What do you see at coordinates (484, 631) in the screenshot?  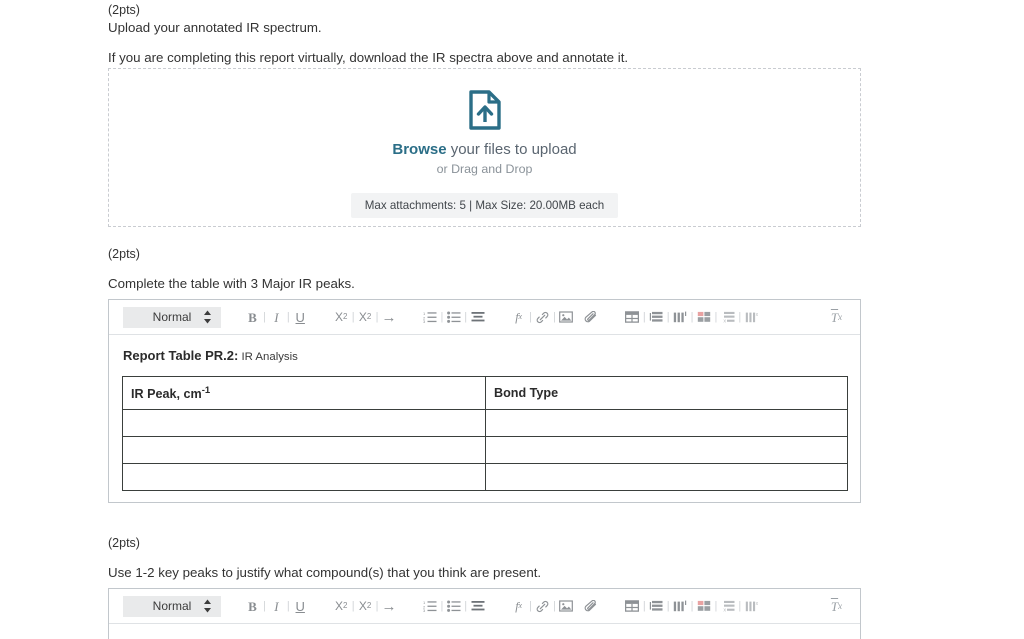 I see `editor-content-area` at bounding box center [484, 631].